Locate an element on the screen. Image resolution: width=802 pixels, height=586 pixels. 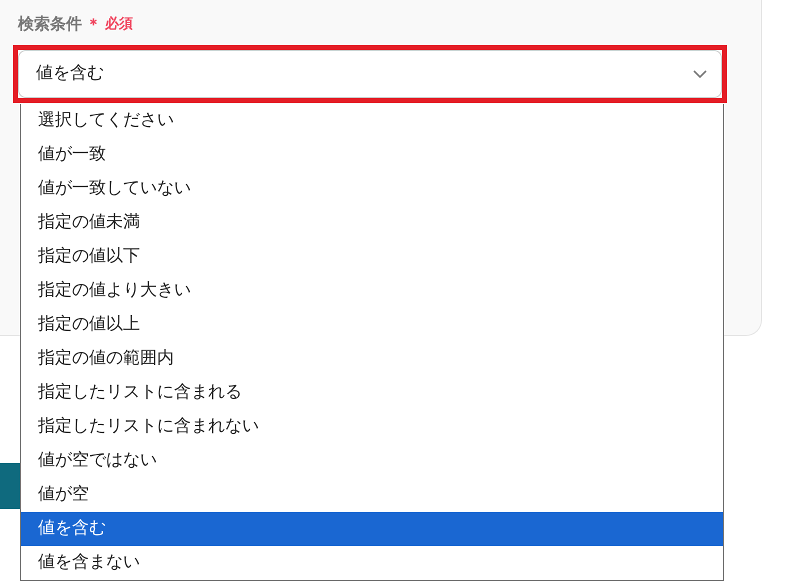
required-mark: ＊ is located at coordinates (93, 24).